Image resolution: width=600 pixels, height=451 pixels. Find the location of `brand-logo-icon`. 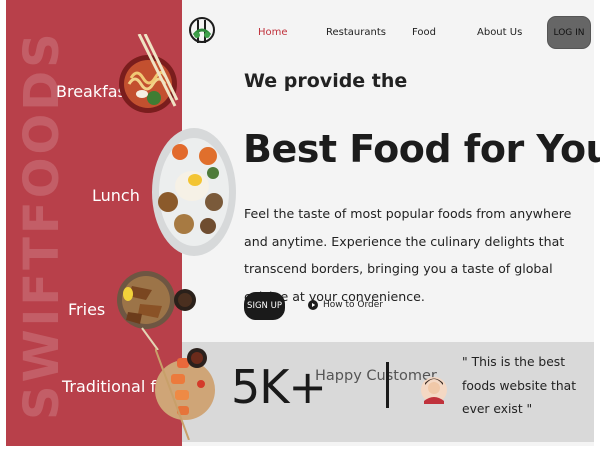

brand-logo-icon is located at coordinates (202, 32).